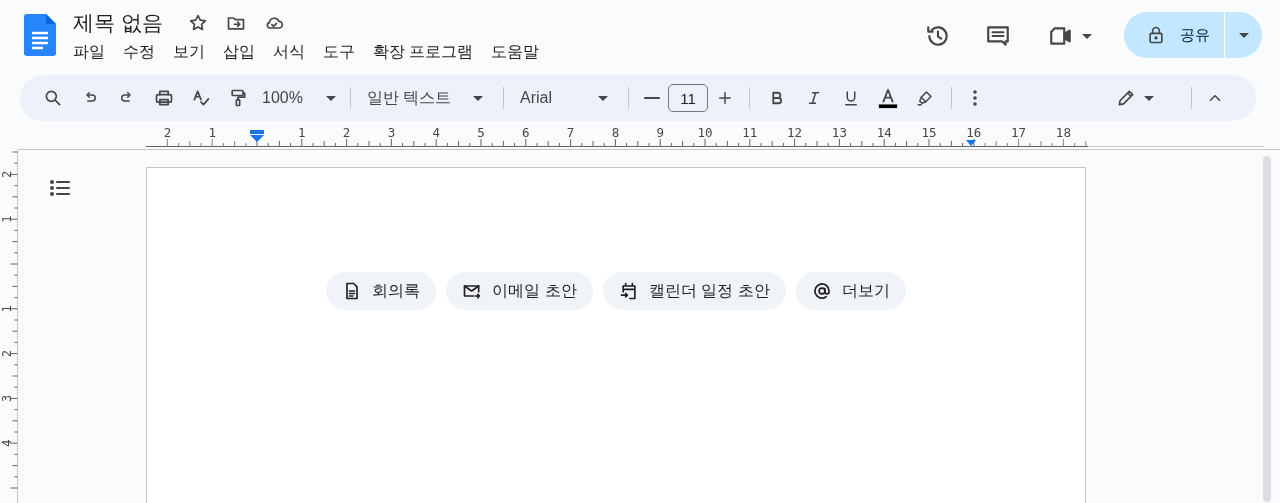 This screenshot has width=1280, height=503. What do you see at coordinates (299, 98) in the screenshot?
I see `zoom-dropdown: 100%` at bounding box center [299, 98].